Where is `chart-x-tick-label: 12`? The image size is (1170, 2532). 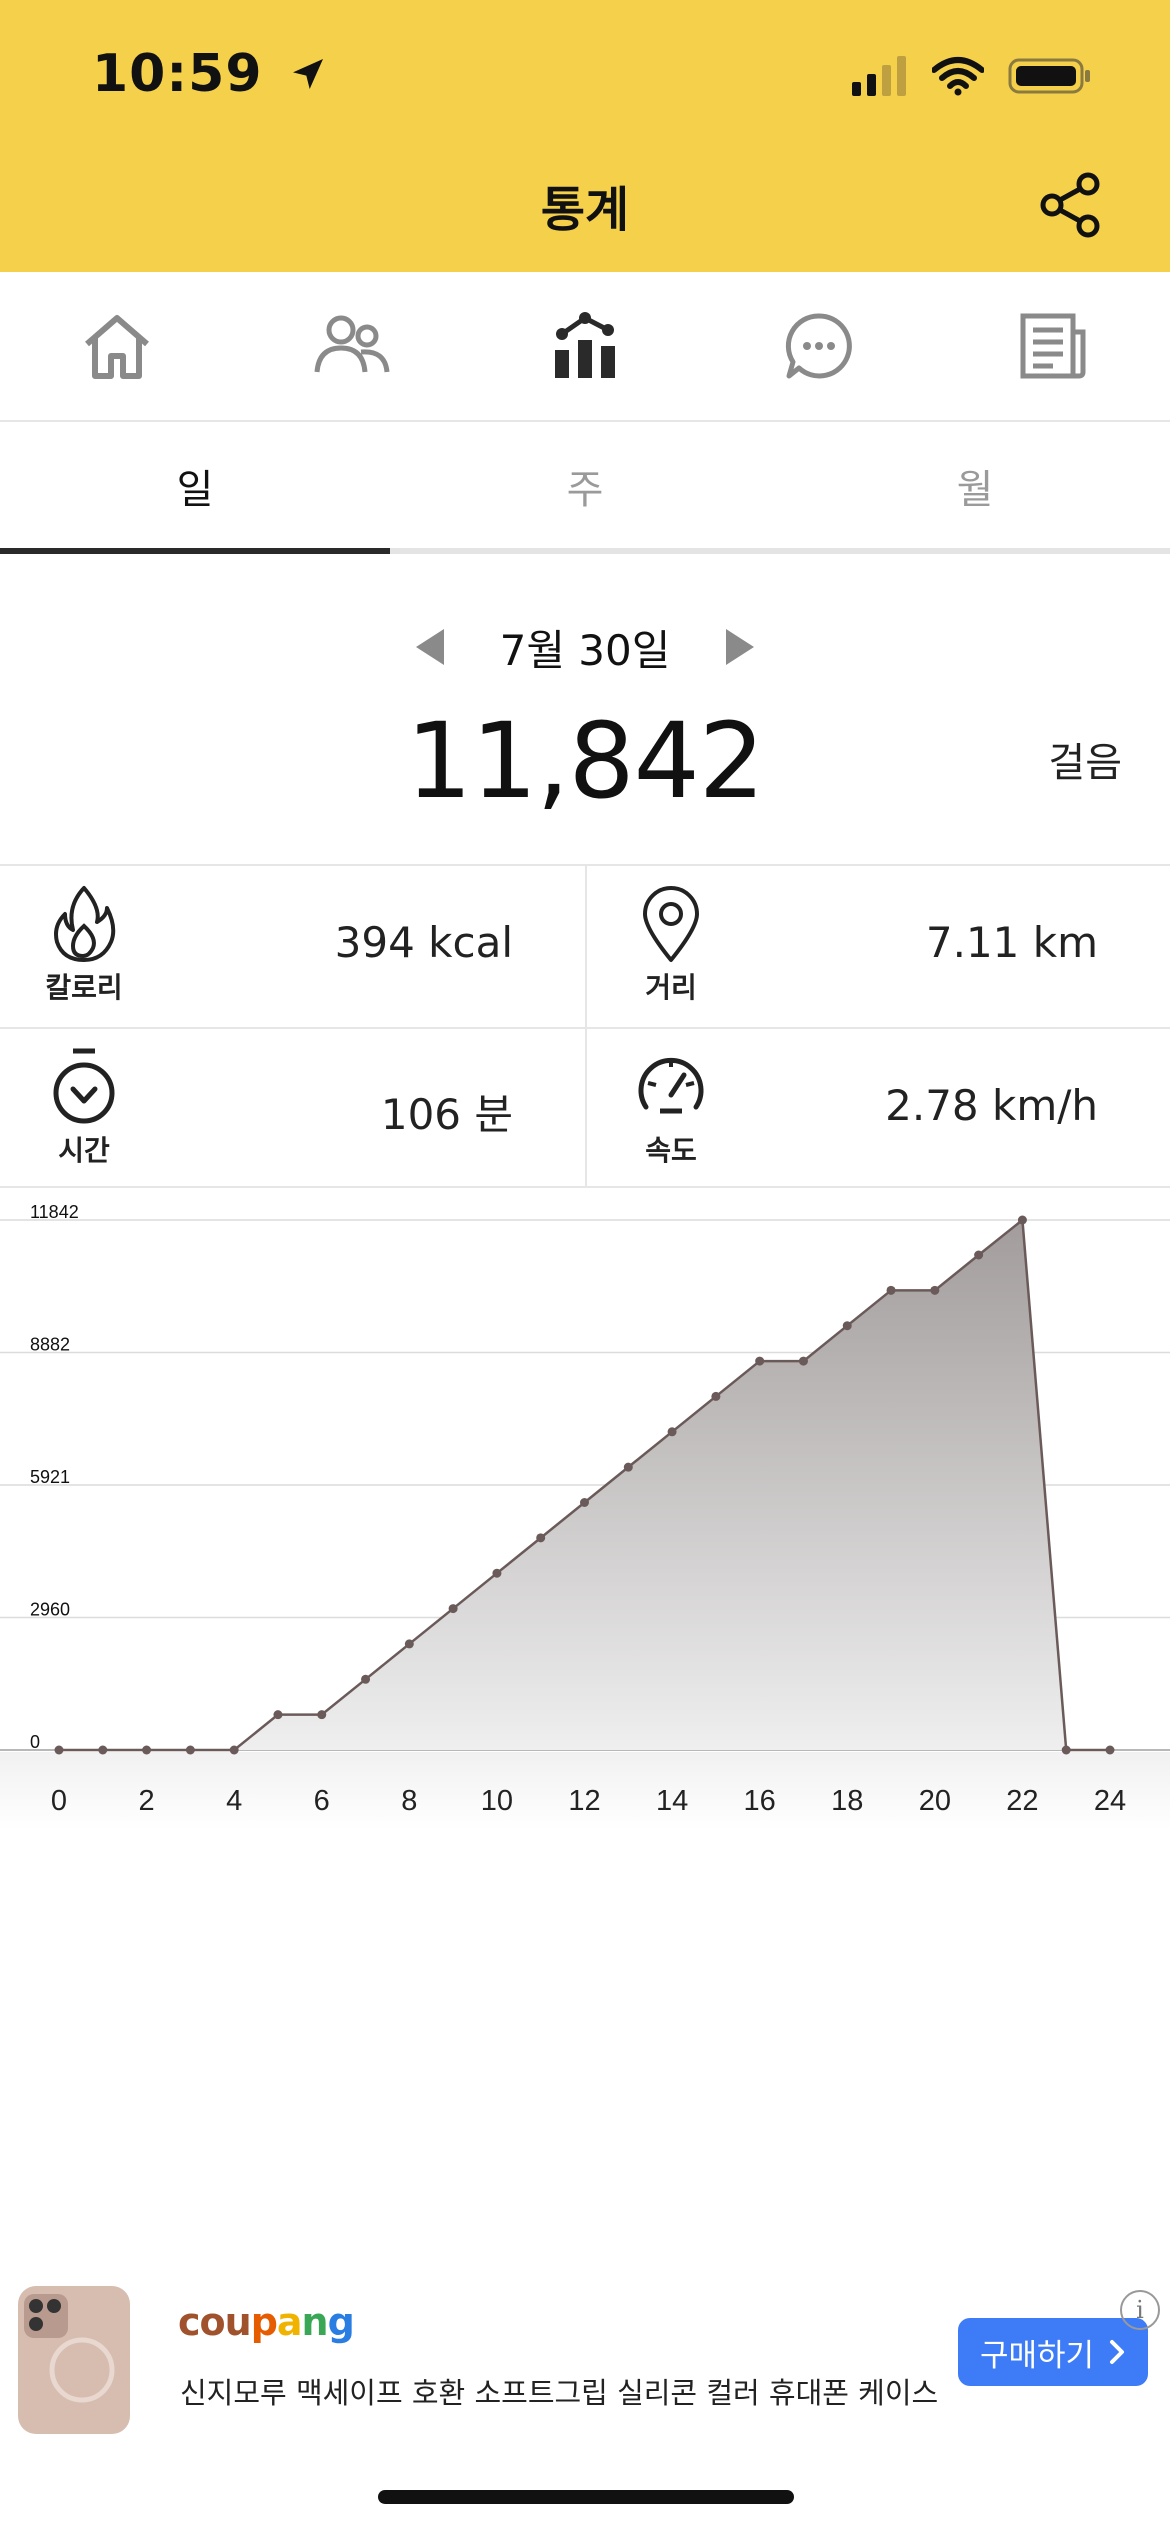
chart-x-tick-label: 12 is located at coordinates (584, 1801).